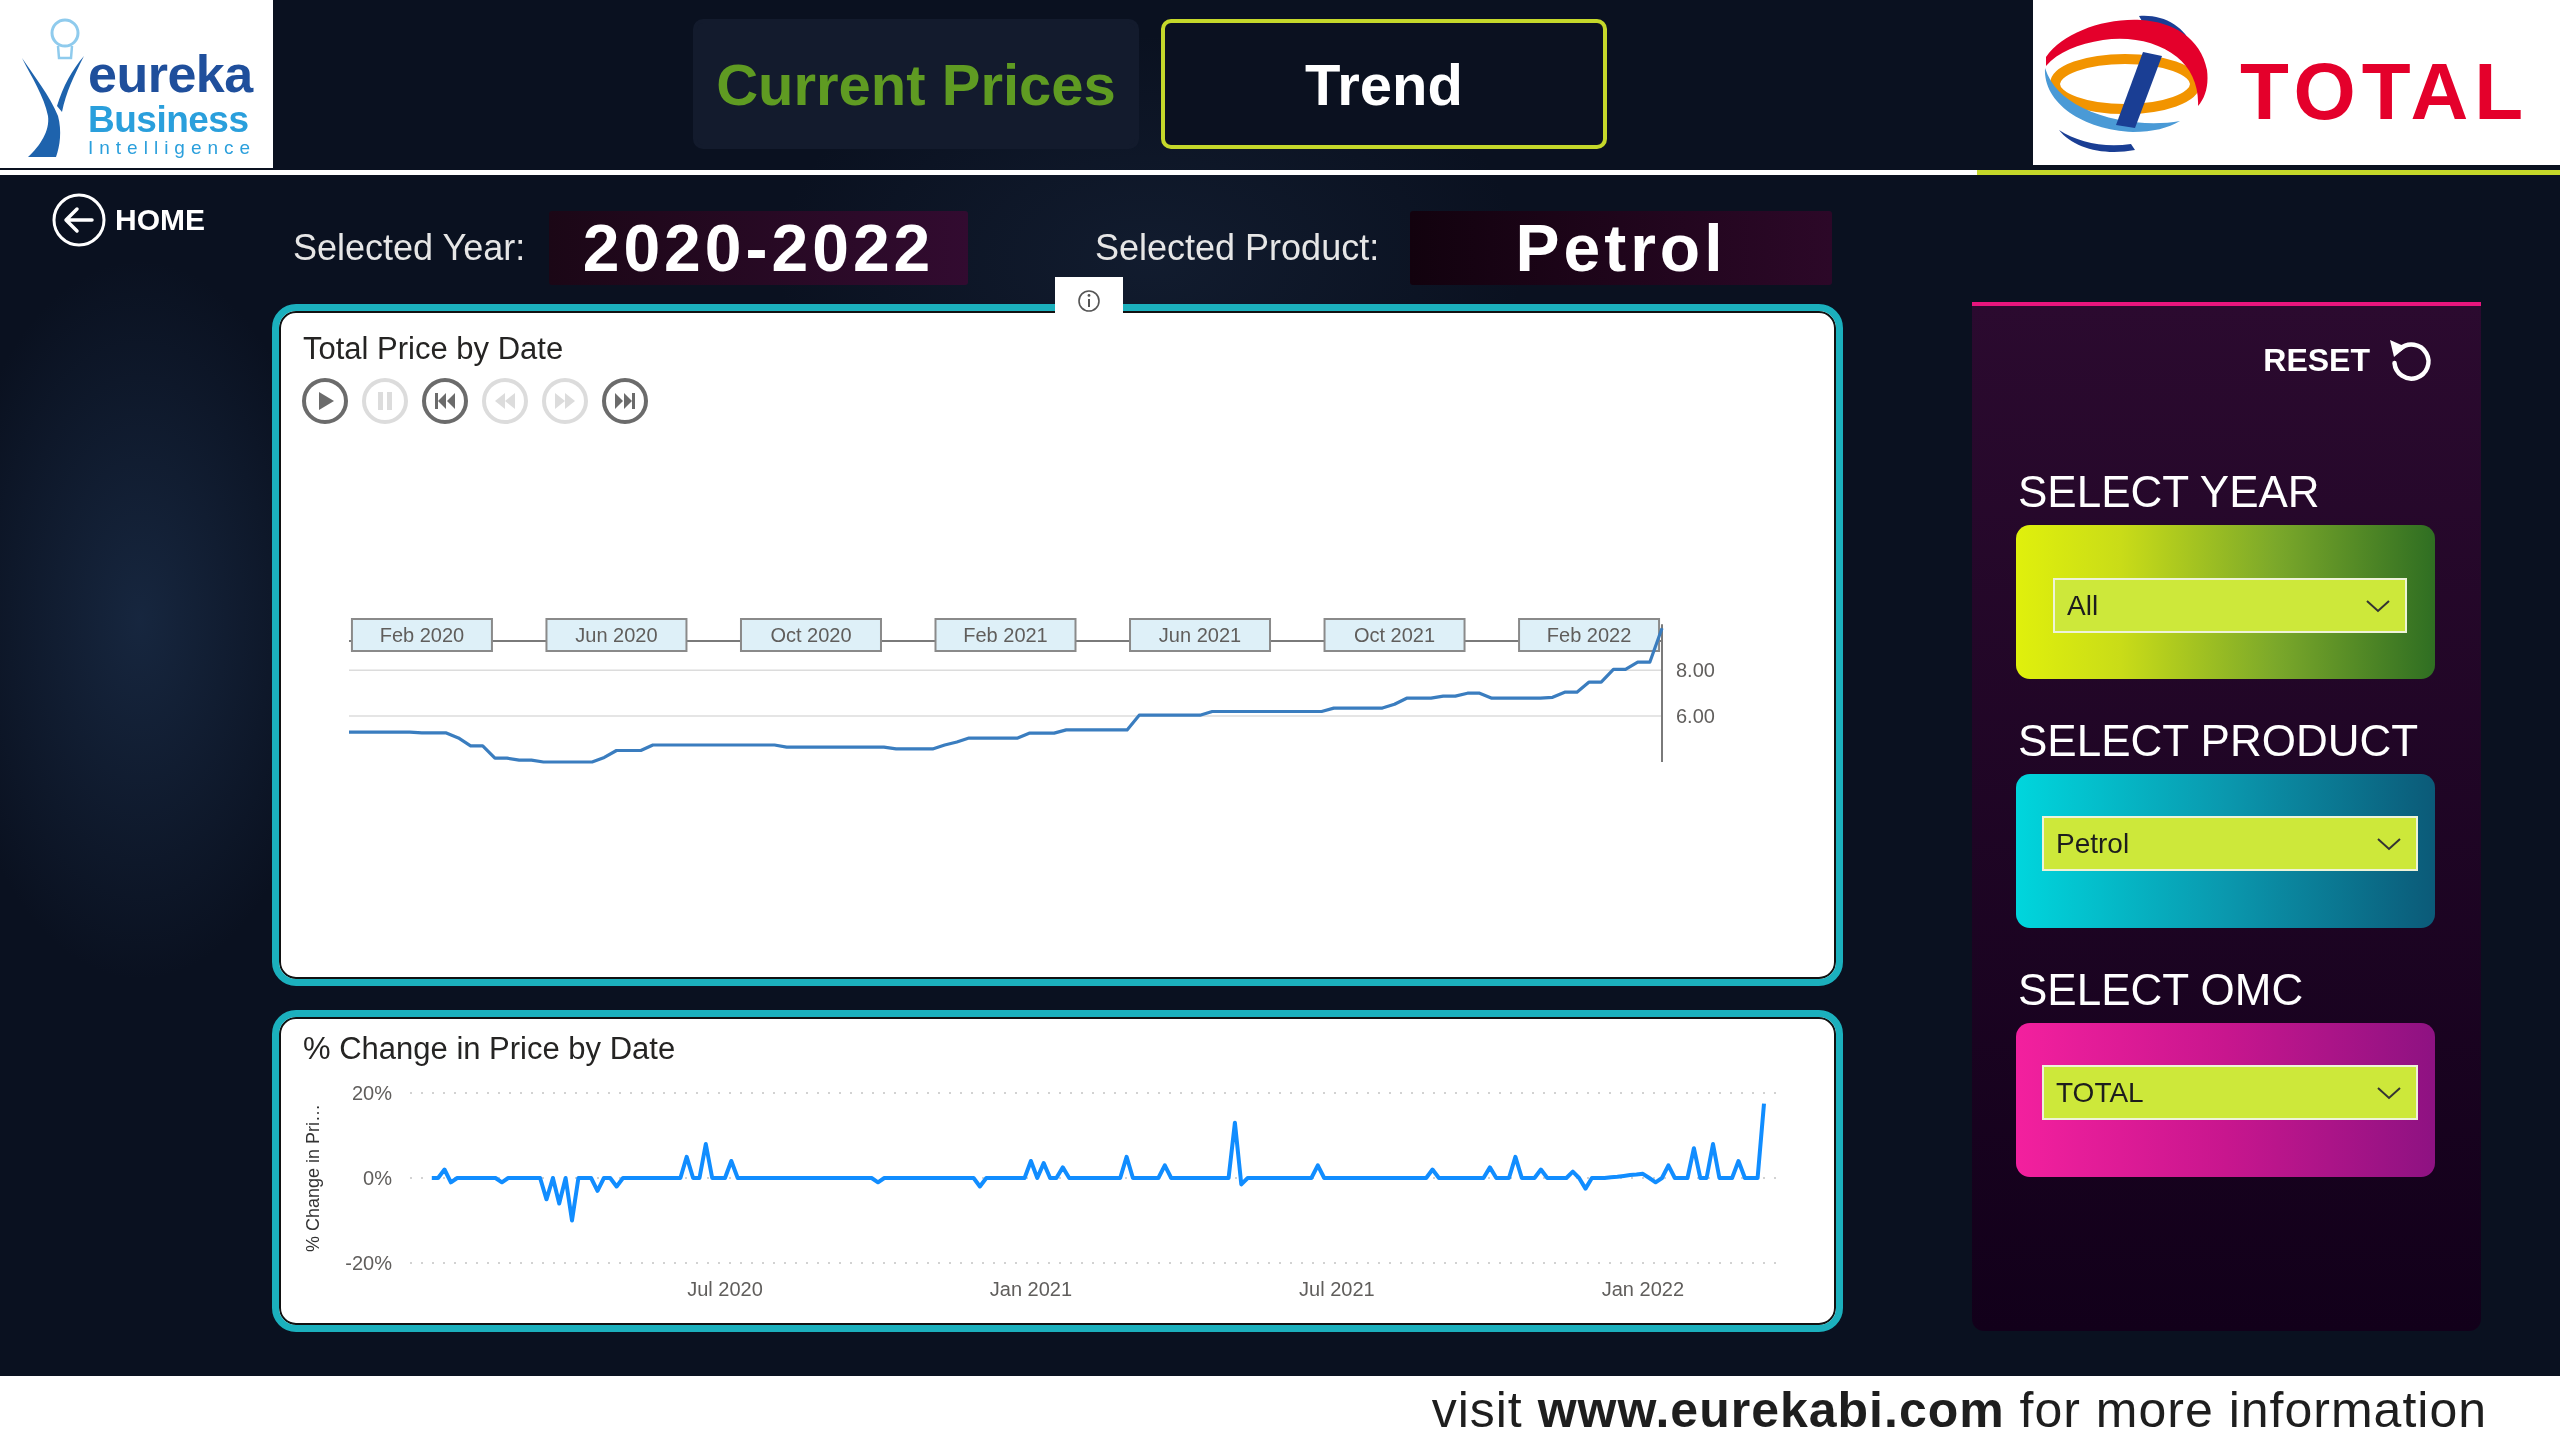 The width and height of the screenshot is (2560, 1444). I want to click on x-tick-label: Oct 2021, so click(1394, 635).